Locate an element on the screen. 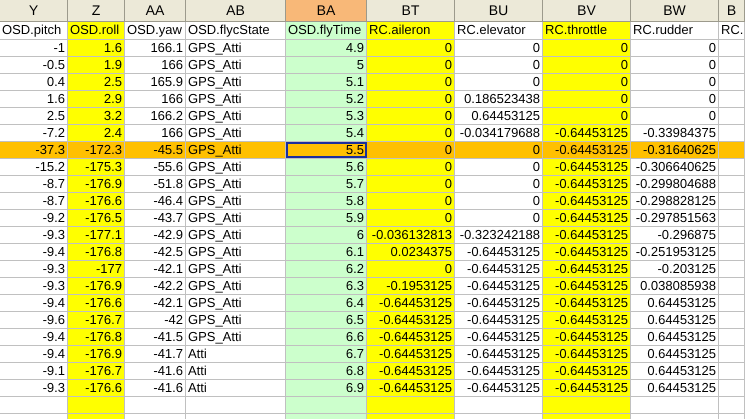  table-cell: 165.9 is located at coordinates (155, 82).